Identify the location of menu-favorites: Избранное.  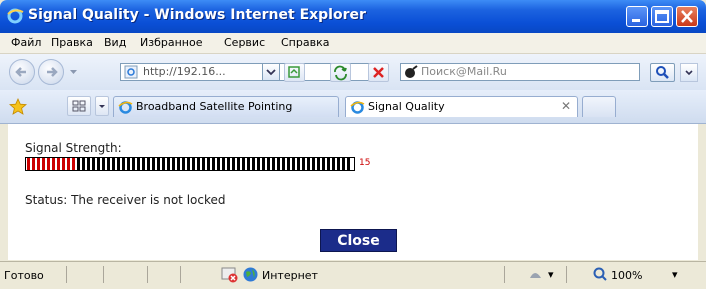
(171, 42).